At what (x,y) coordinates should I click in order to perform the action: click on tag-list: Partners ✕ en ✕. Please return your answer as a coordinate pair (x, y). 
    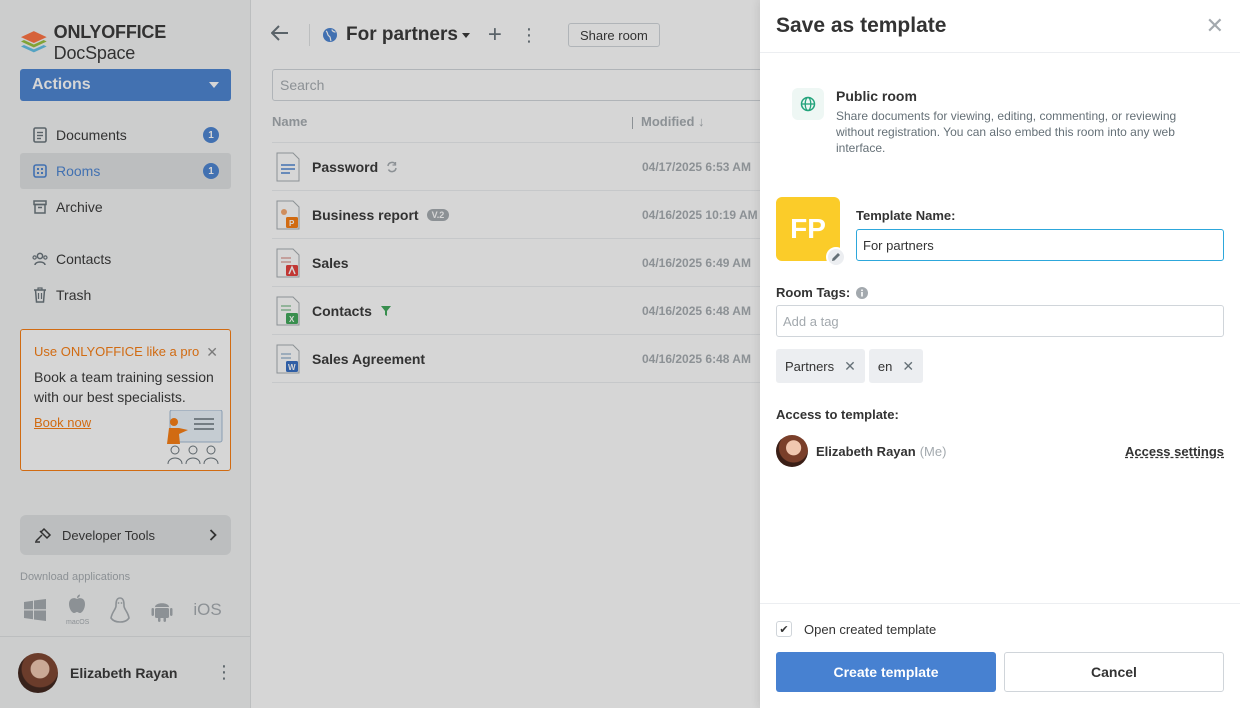
    Looking at the image, I should click on (850, 366).